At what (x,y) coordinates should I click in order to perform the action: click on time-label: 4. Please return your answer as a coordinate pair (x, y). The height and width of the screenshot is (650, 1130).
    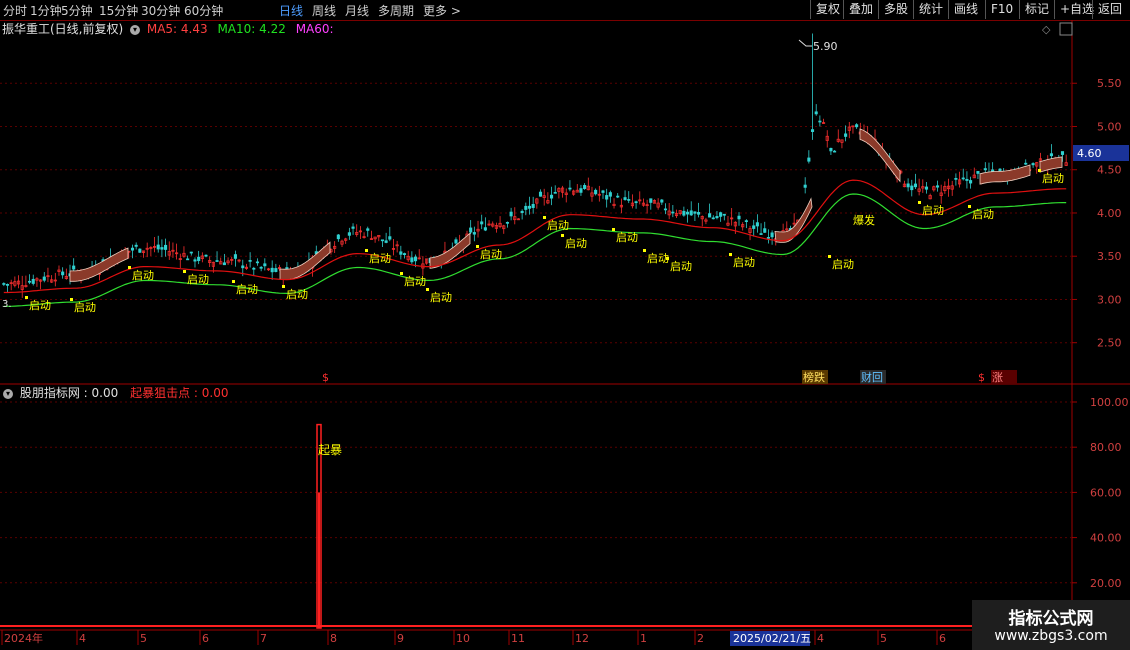
    Looking at the image, I should click on (82, 638).